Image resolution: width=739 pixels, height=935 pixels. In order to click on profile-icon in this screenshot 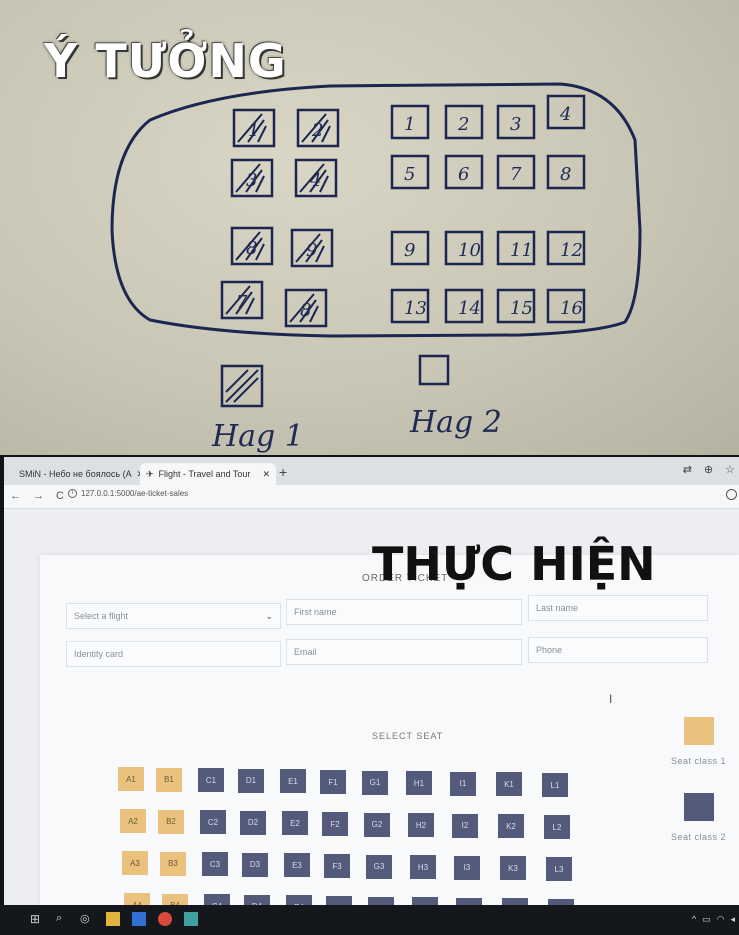, I will do `click(731, 494)`.